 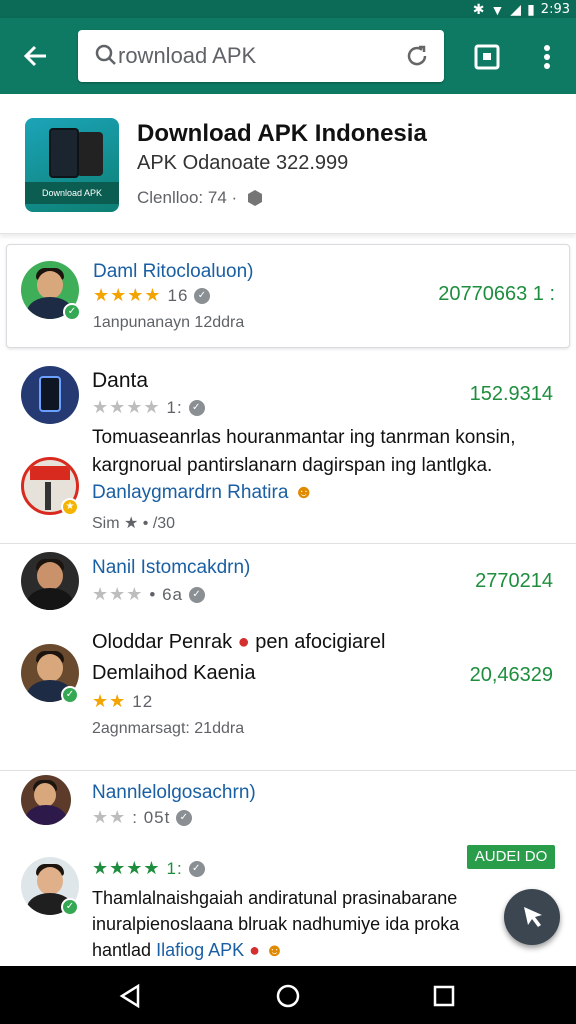 I want to click on tabs-icon, so click(x=487, y=57).